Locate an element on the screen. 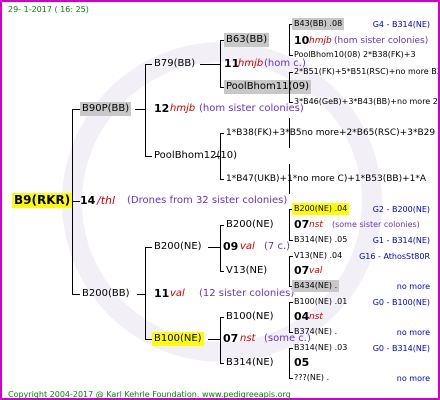 The height and width of the screenshot is (400, 440). gen3f-sym: val is located at coordinates (316, 271).